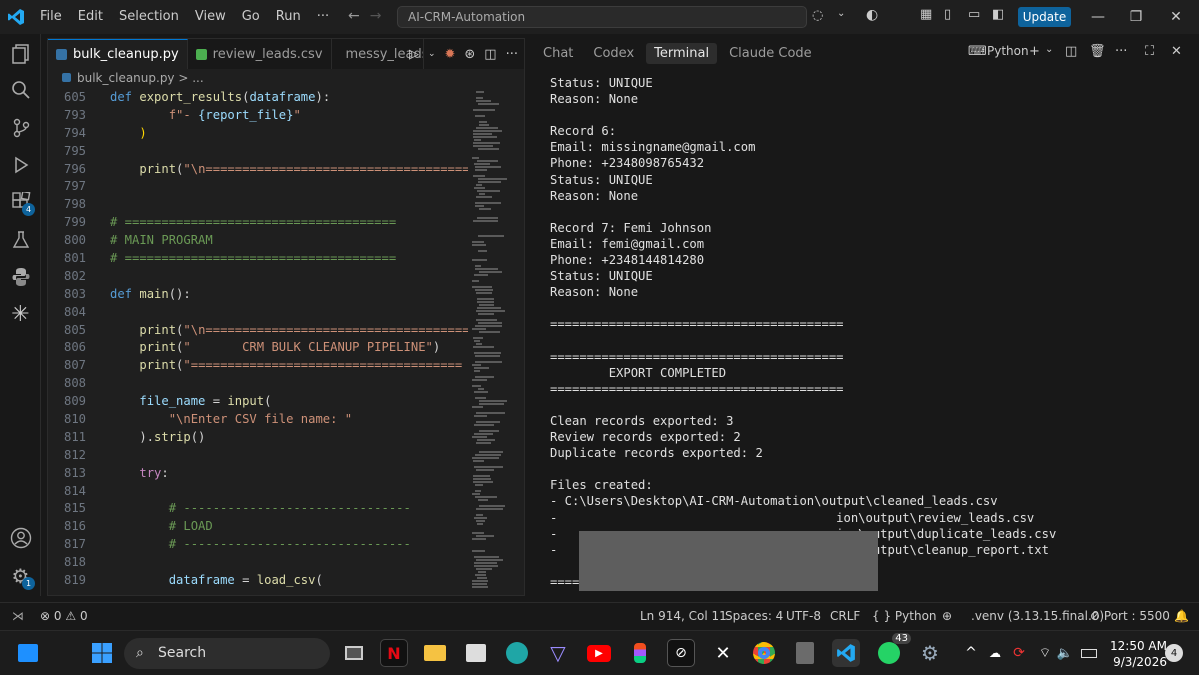 The image size is (1199, 675). What do you see at coordinates (974, 14) in the screenshot?
I see `toggle-panel-icon: ▭` at bounding box center [974, 14].